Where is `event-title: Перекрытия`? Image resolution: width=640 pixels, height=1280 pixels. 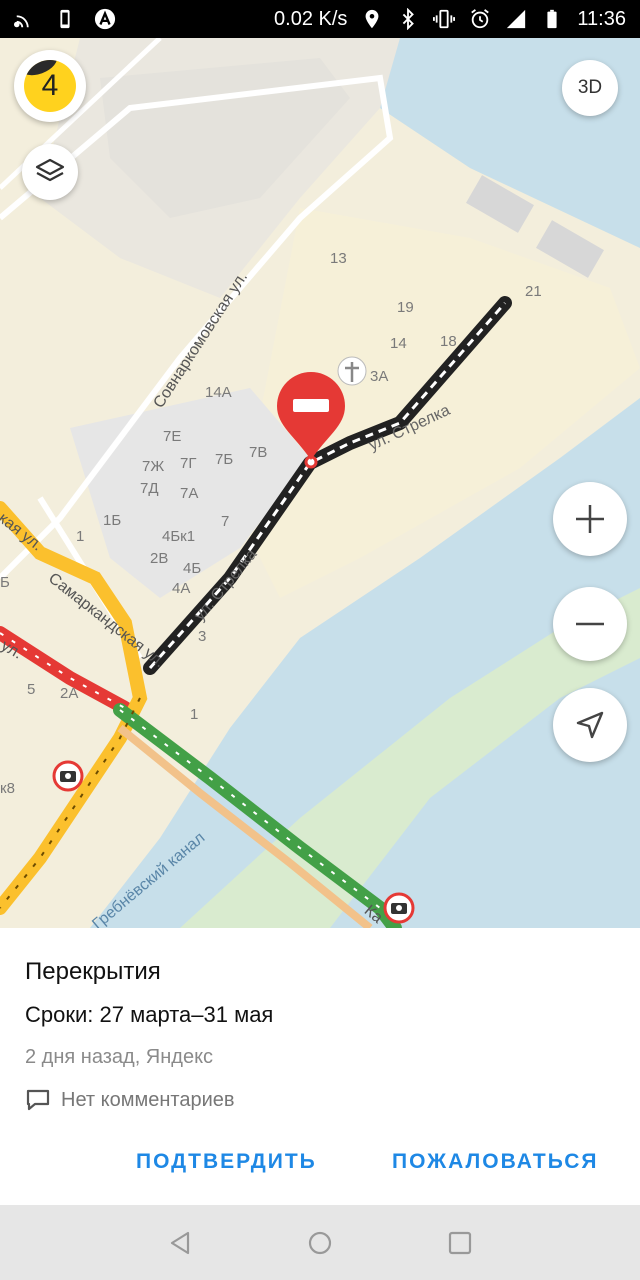 event-title: Перекрытия is located at coordinates (93, 971).